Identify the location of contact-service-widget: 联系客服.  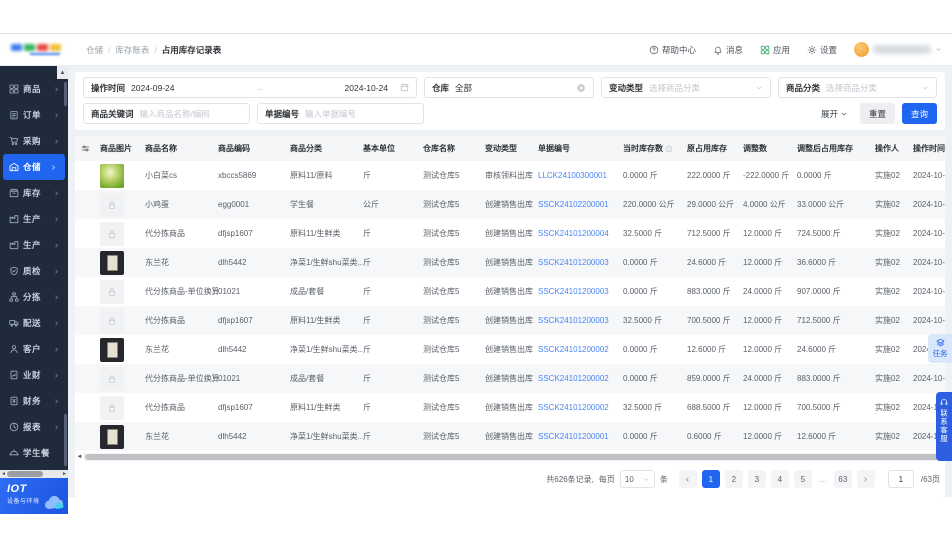
(944, 426).